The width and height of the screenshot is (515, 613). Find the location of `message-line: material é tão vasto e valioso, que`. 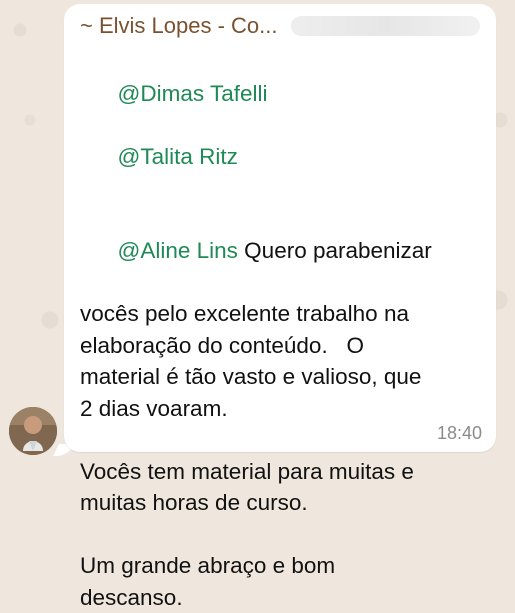

message-line: material é tão vasto e valioso, que is located at coordinates (280, 377).